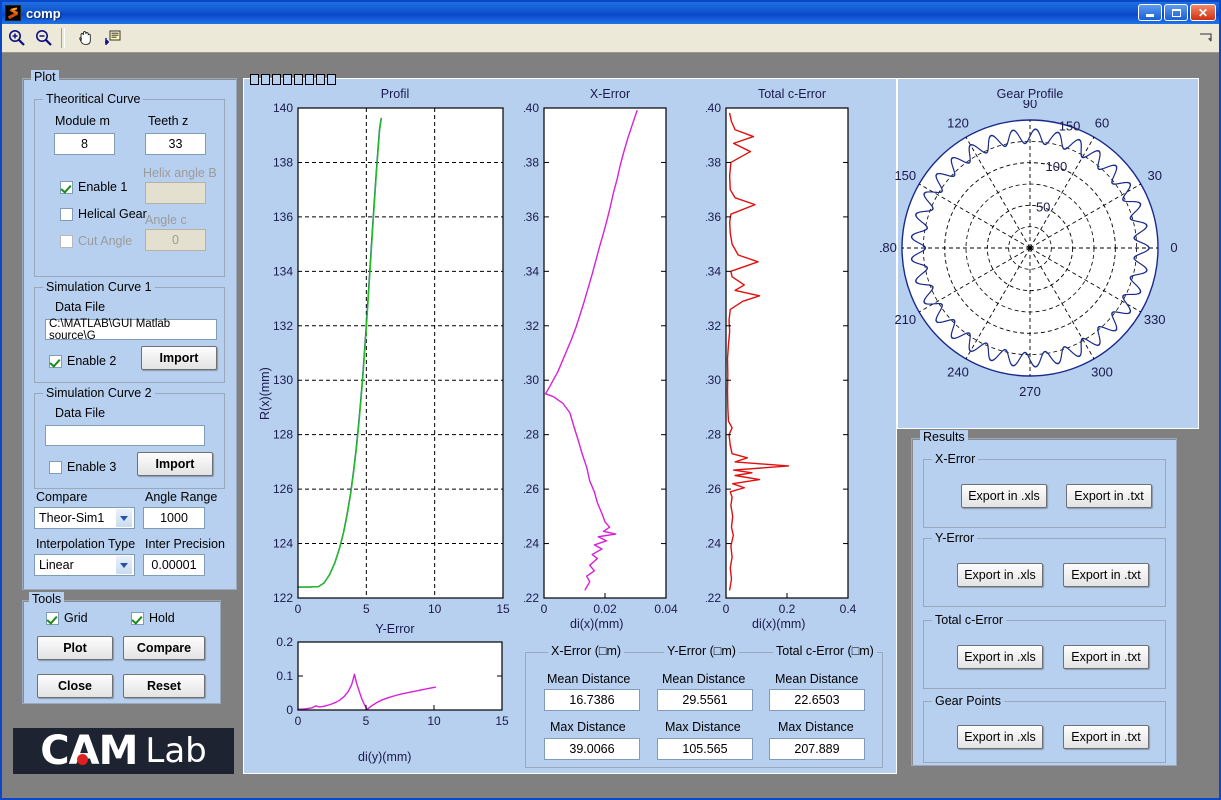 The height and width of the screenshot is (800, 1221). I want to click on svg-text: 30, so click(1154, 175).